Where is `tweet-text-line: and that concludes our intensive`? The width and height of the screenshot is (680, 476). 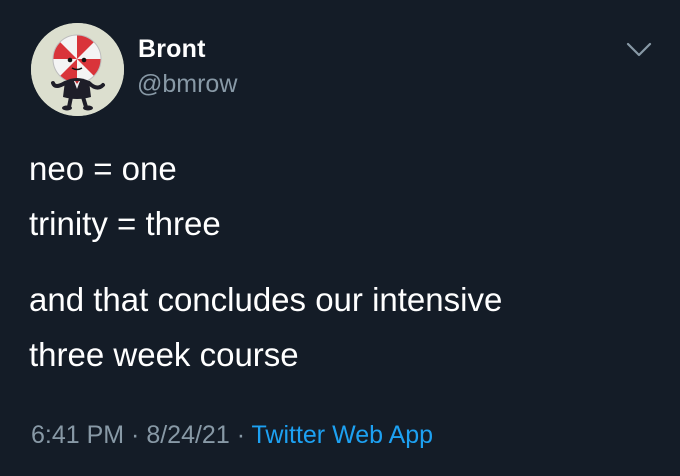 tweet-text-line: and that concludes our intensive is located at coordinates (266, 299).